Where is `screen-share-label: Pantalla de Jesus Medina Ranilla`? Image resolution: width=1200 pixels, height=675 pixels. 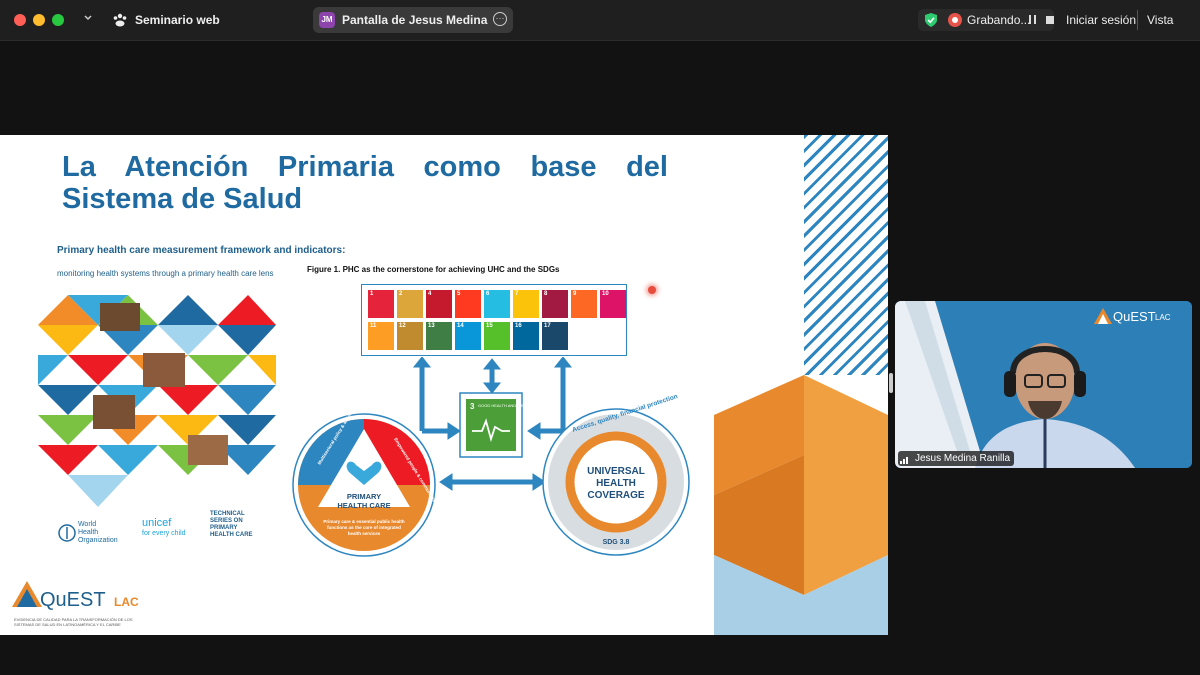
screen-share-label: Pantalla de Jesus Medina Ranilla is located at coordinates (415, 20).